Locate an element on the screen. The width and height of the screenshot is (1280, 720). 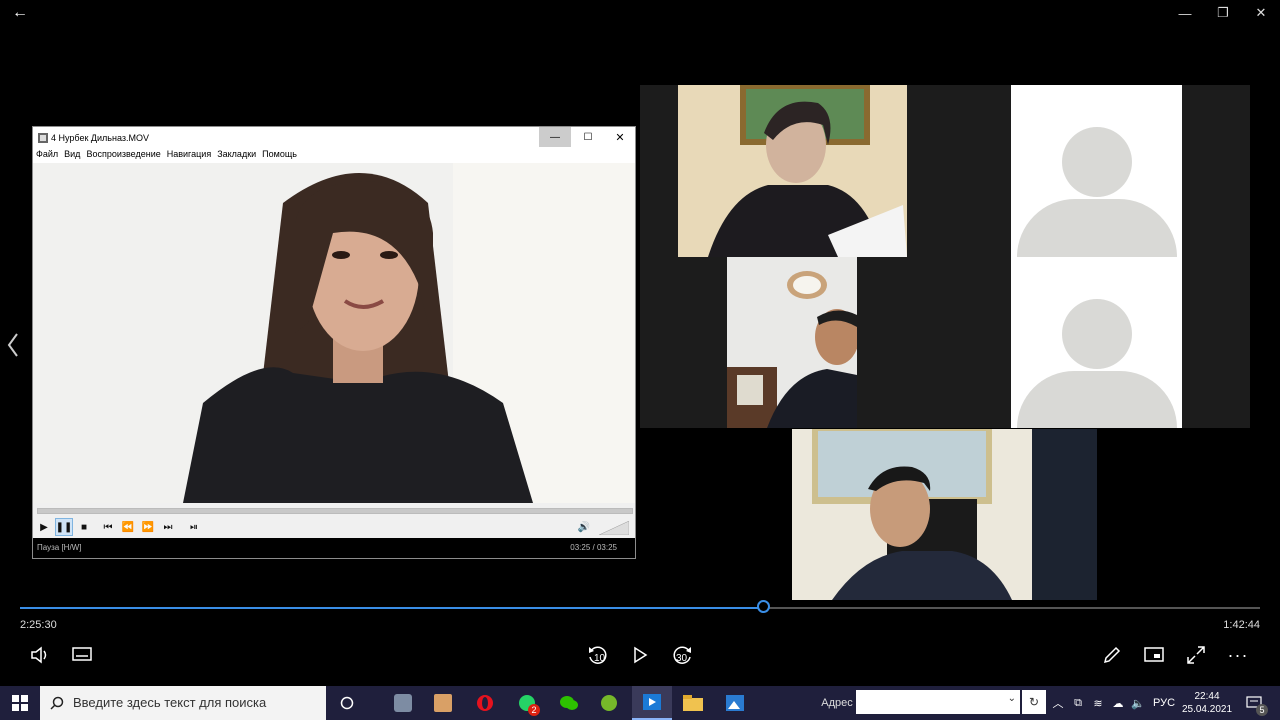
previous-arrow-button is located at coordinates (13, 345).